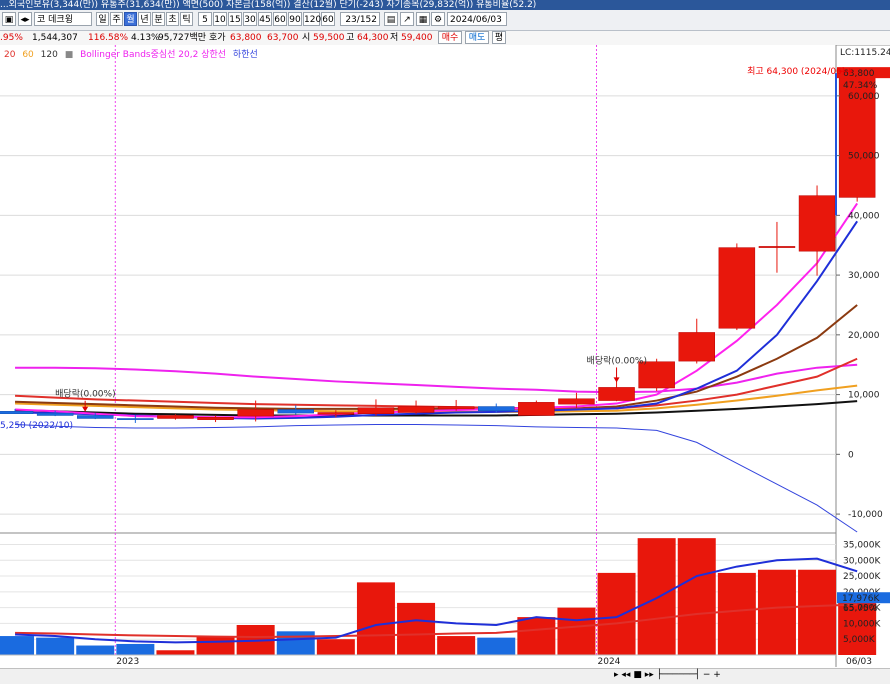 The image size is (890, 684). Describe the element at coordinates (246, 38) in the screenshot. I see `hoga-sell: 63,800` at that location.